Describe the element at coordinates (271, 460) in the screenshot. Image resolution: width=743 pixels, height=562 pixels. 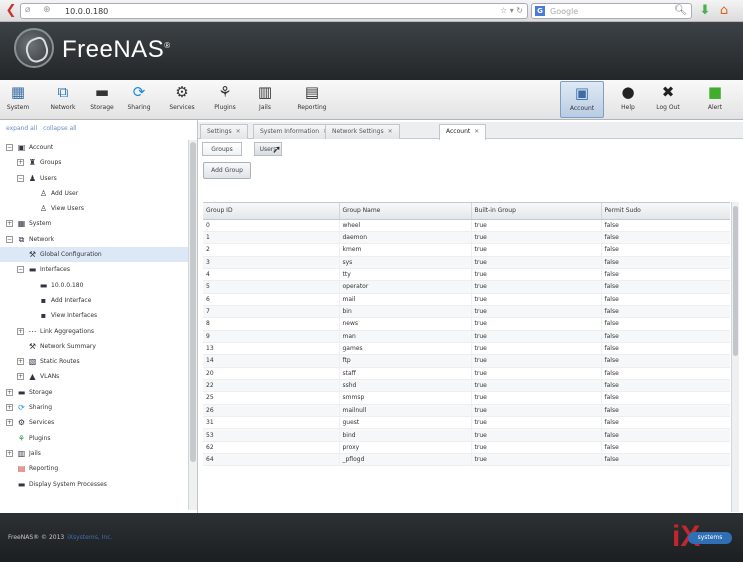
I see `table-cell: 64` at that location.